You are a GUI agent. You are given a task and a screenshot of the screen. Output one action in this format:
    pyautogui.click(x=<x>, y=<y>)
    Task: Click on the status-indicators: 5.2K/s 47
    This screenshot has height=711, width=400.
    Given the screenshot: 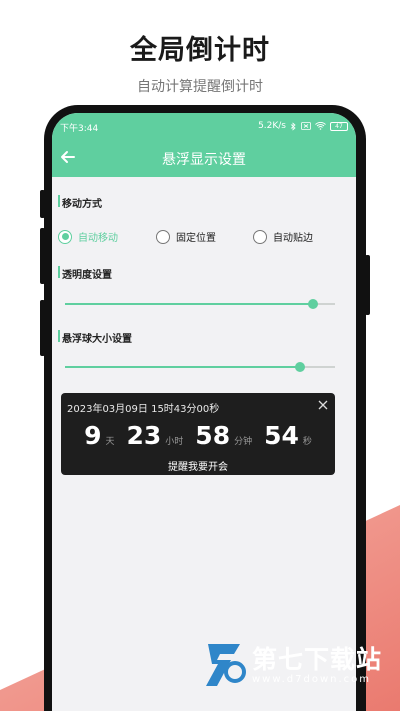 What is the action you would take?
    pyautogui.click(x=303, y=126)
    